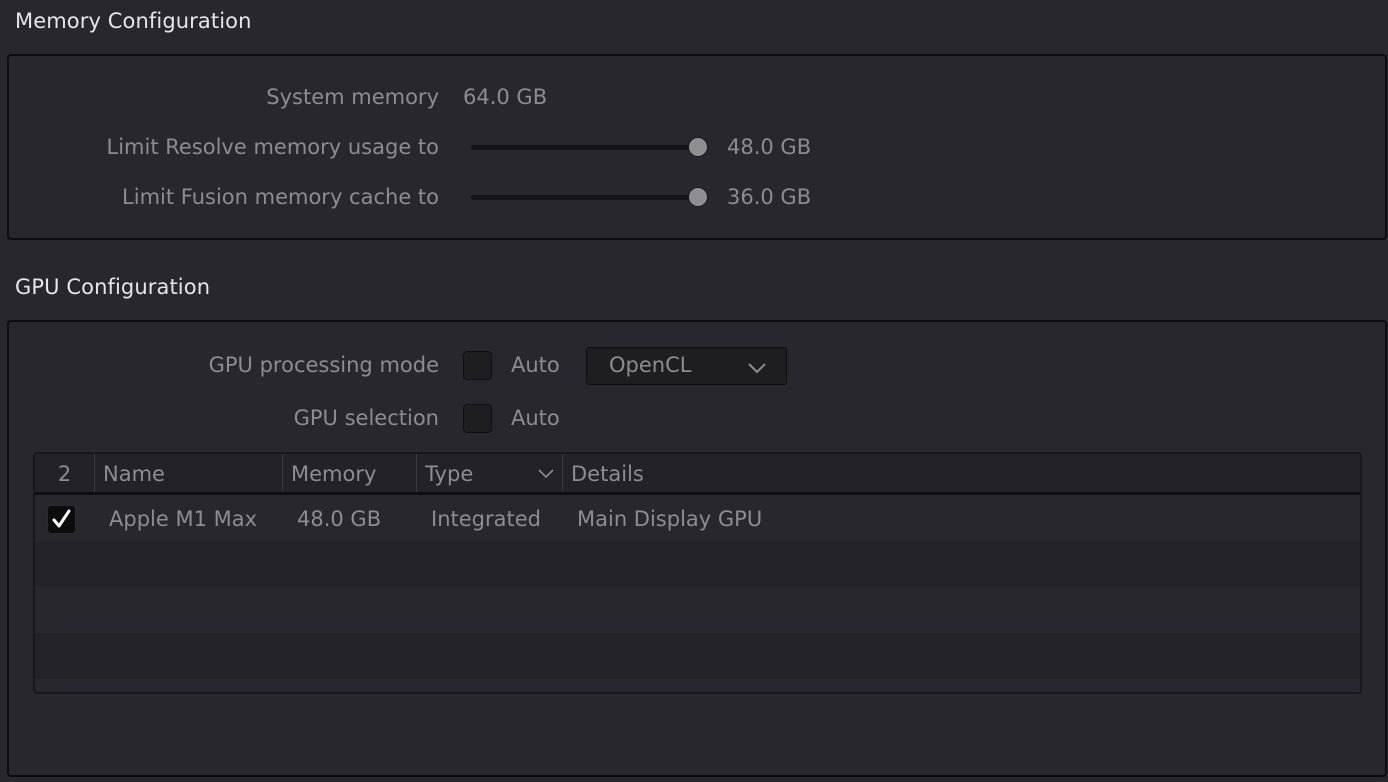 The image size is (1388, 782). I want to click on fusion-cache-value: 36.0 GB, so click(769, 197).